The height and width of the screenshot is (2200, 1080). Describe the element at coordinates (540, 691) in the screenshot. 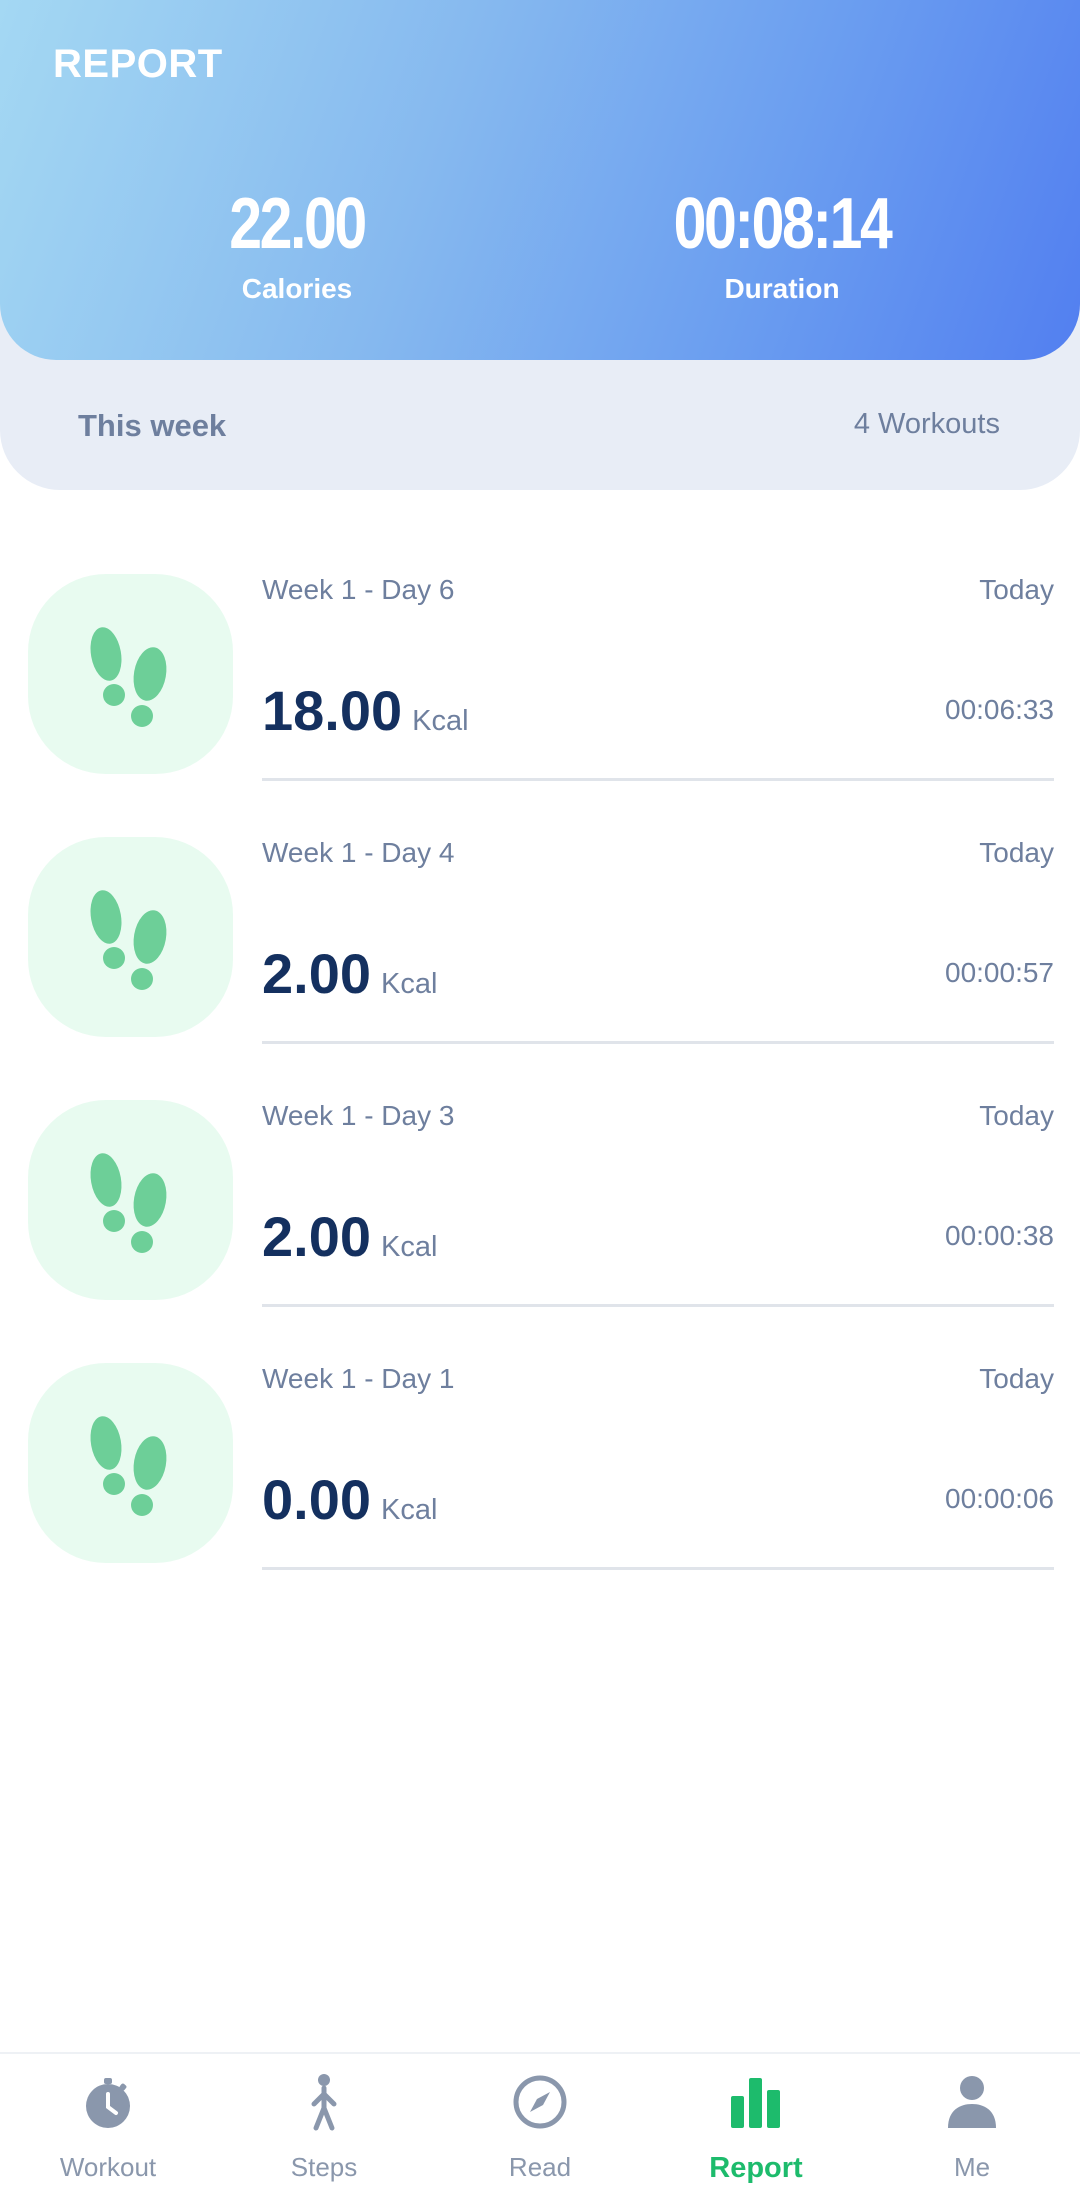

I see `workout-row: Week 1 - Day 6 Today 18.00 Kcal 00:06:33` at that location.